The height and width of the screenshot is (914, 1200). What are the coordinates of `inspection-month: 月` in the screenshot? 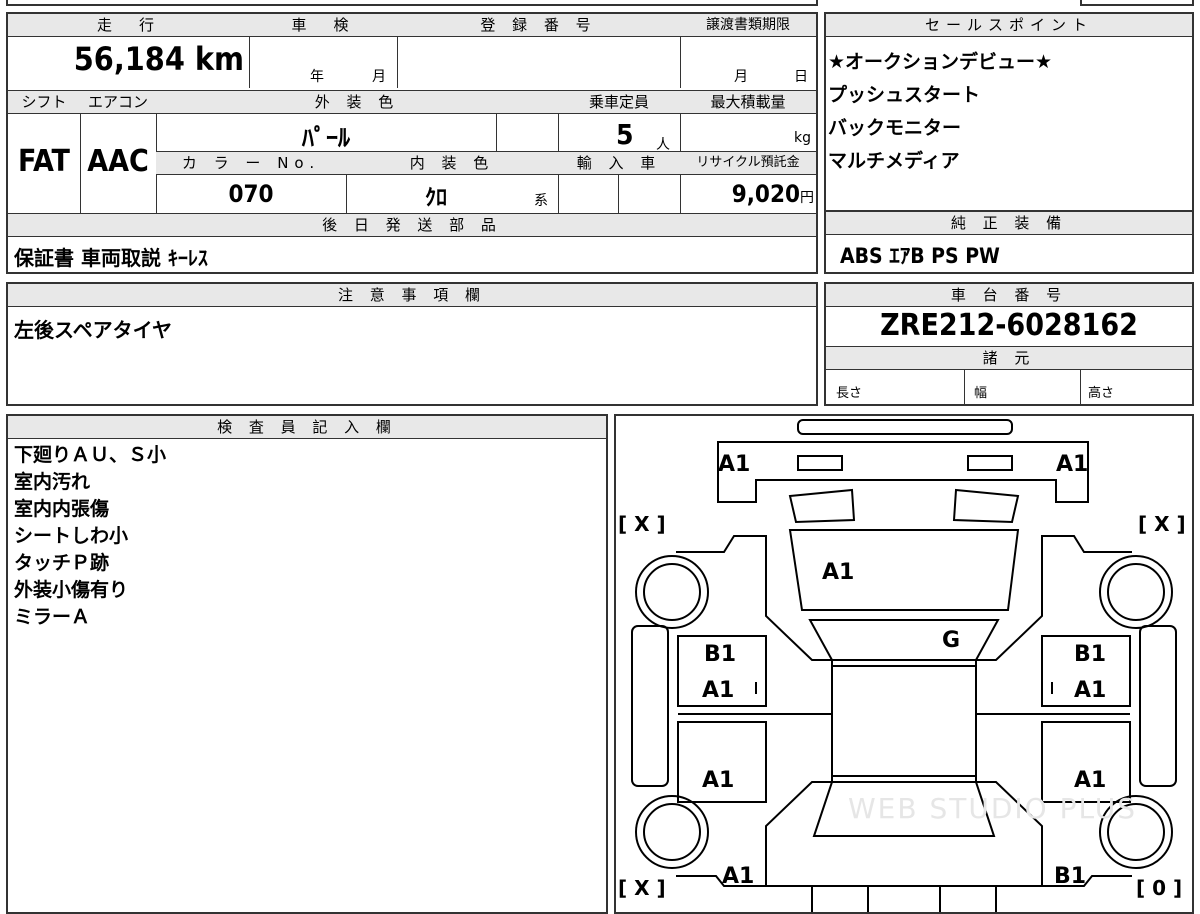 It's located at (379, 77).